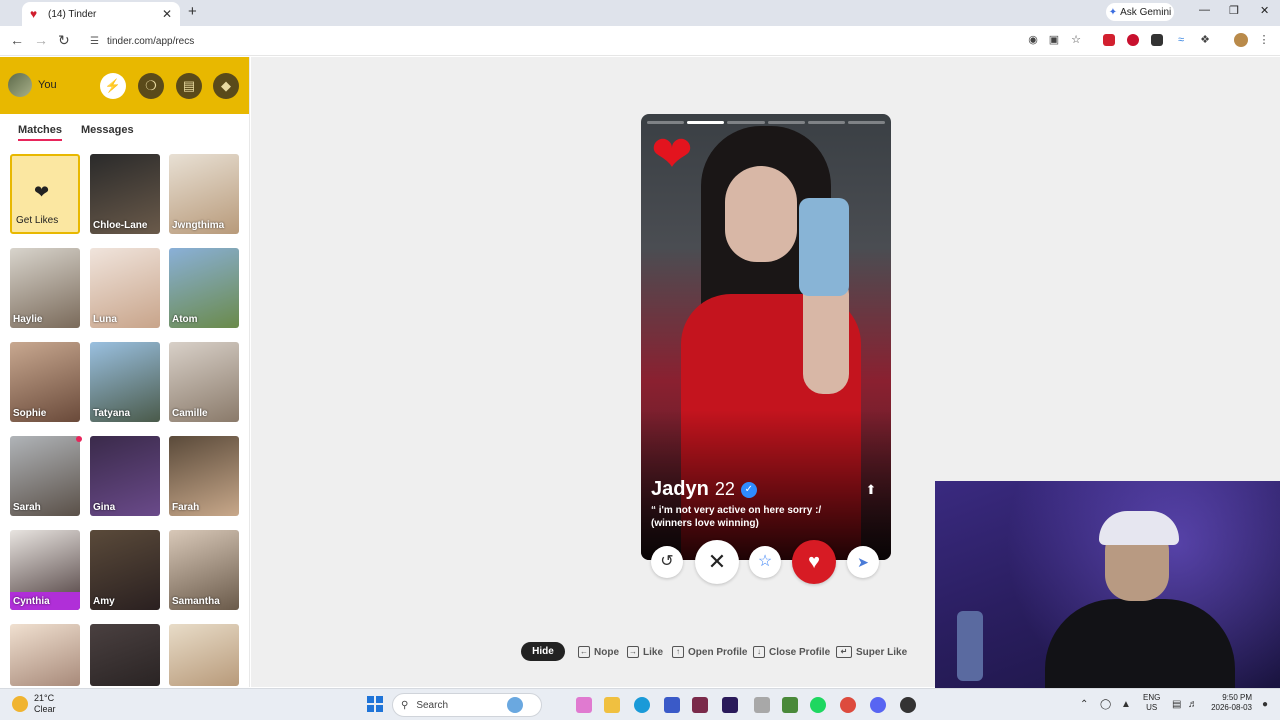 The width and height of the screenshot is (1280, 720). Describe the element at coordinates (584, 705) in the screenshot. I see `copilot-app-icon` at that location.